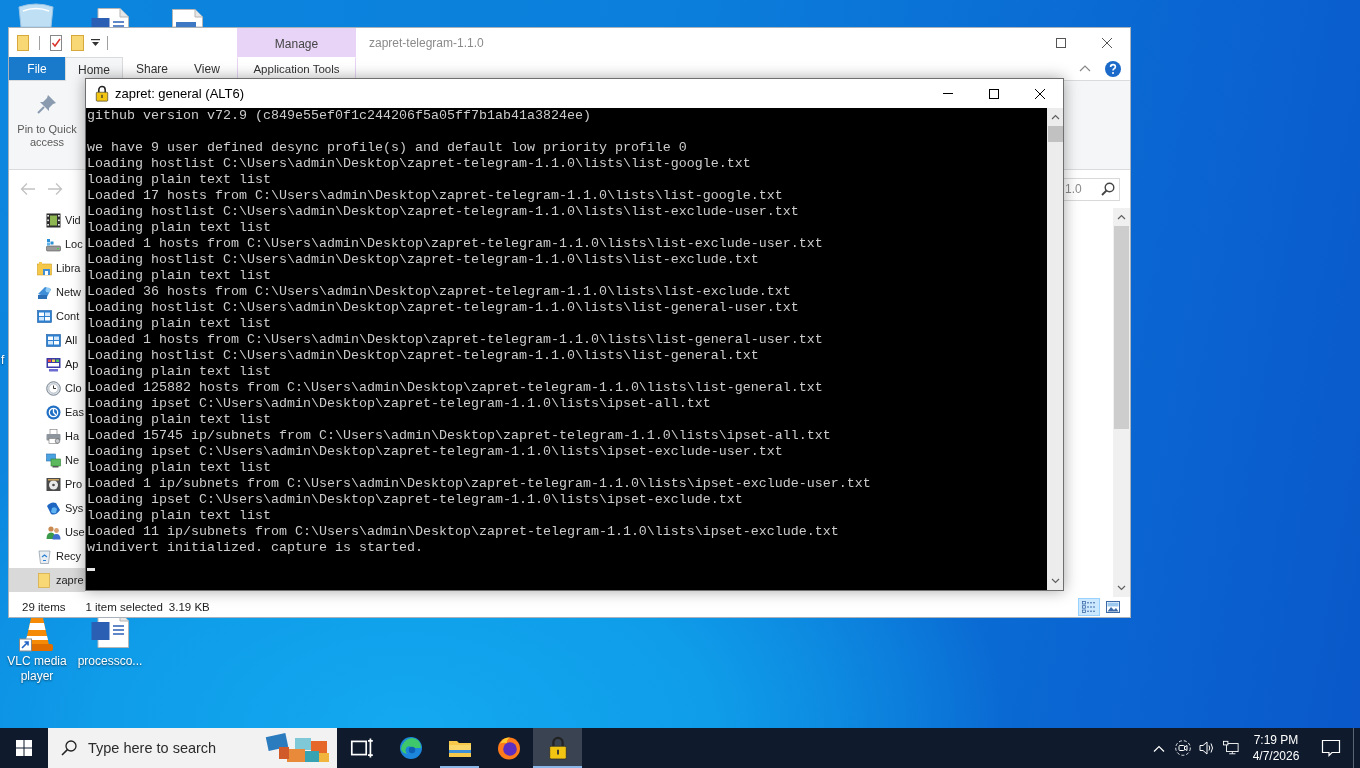 Image resolution: width=1360 pixels, height=768 pixels. I want to click on console-line: Loaded 1 hosts from C:\Users\admin\Desktop\zapret-telegram-1.1.0\lists\list-general-user.txt, so click(455, 340).